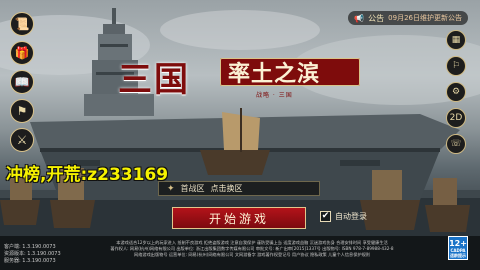 Image resolution: width=480 pixels, height=270 pixels. I want to click on game-logo: 三国 率土之滨 战略 · 三国, so click(244, 81).